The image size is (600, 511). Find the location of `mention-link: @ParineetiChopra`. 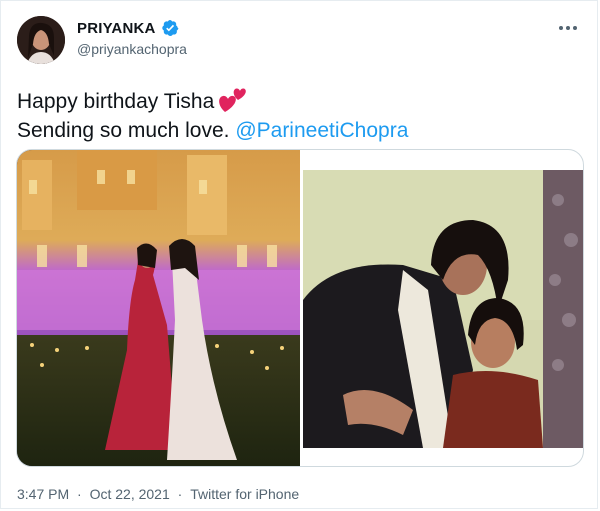

mention-link: @ParineetiChopra is located at coordinates (321, 130).